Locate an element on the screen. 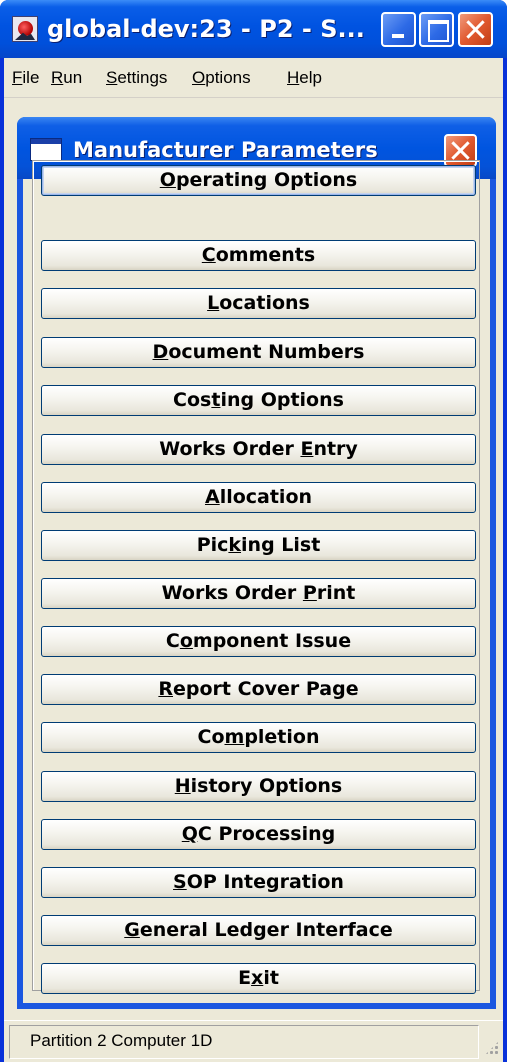  works-order-entry-button: Works Order Entry is located at coordinates (258, 449).